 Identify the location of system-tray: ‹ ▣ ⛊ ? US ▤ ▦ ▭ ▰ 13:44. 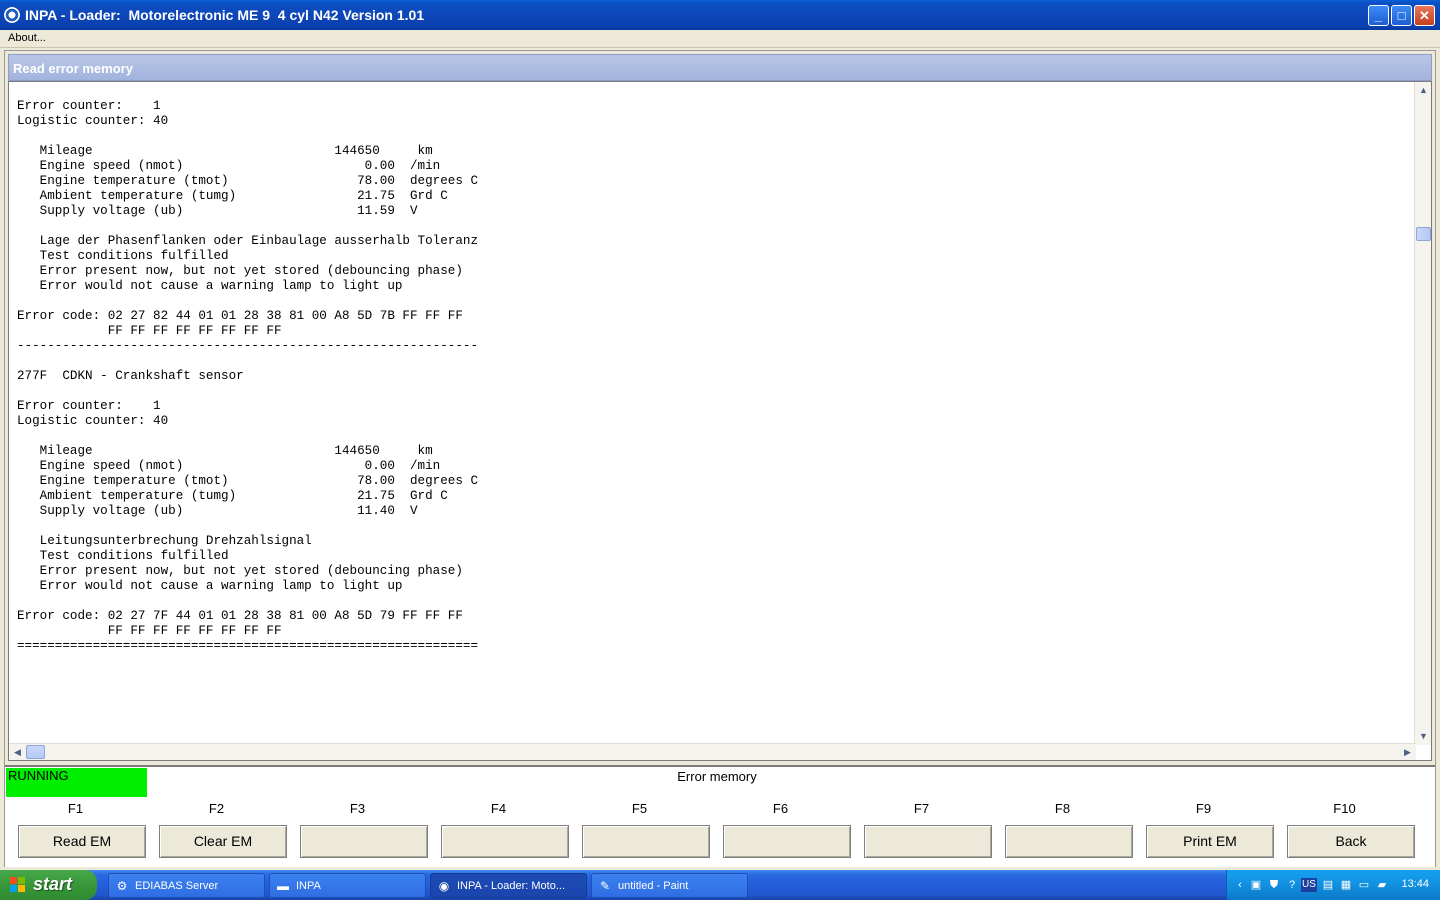
(1333, 885).